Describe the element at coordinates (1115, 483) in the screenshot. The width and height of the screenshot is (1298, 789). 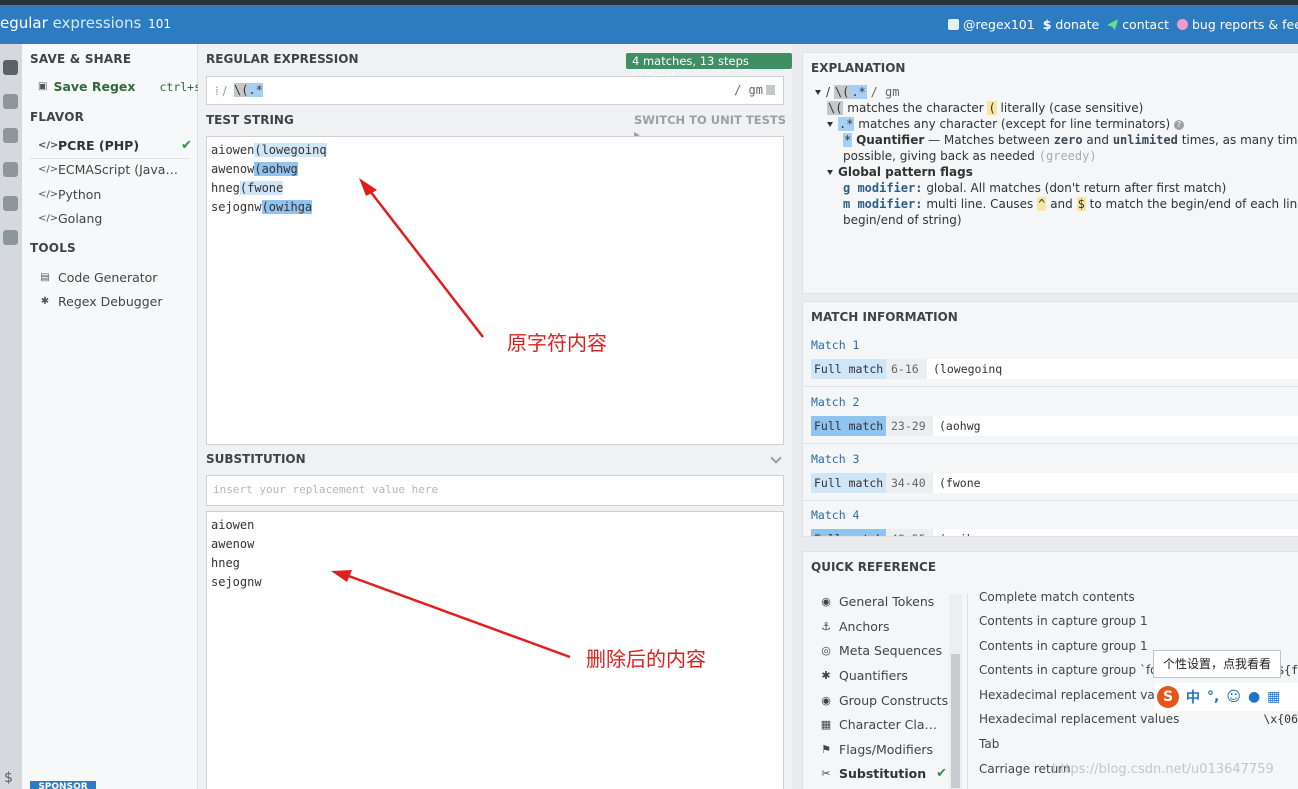
I see `match-value: (fwone` at that location.